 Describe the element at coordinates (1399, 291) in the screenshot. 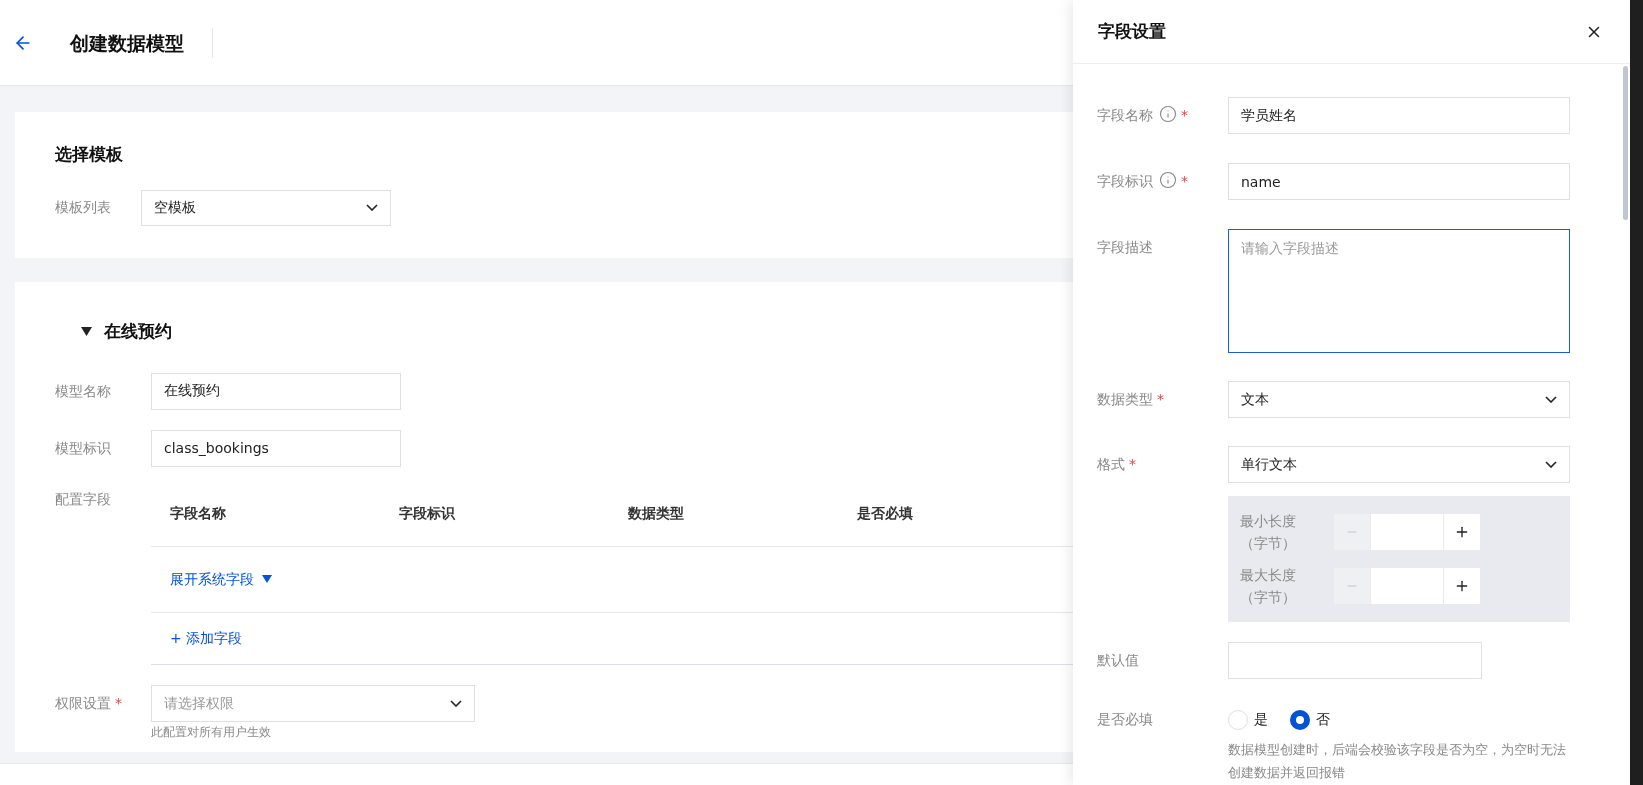

I see `description-textarea: 请输入字段描述` at that location.